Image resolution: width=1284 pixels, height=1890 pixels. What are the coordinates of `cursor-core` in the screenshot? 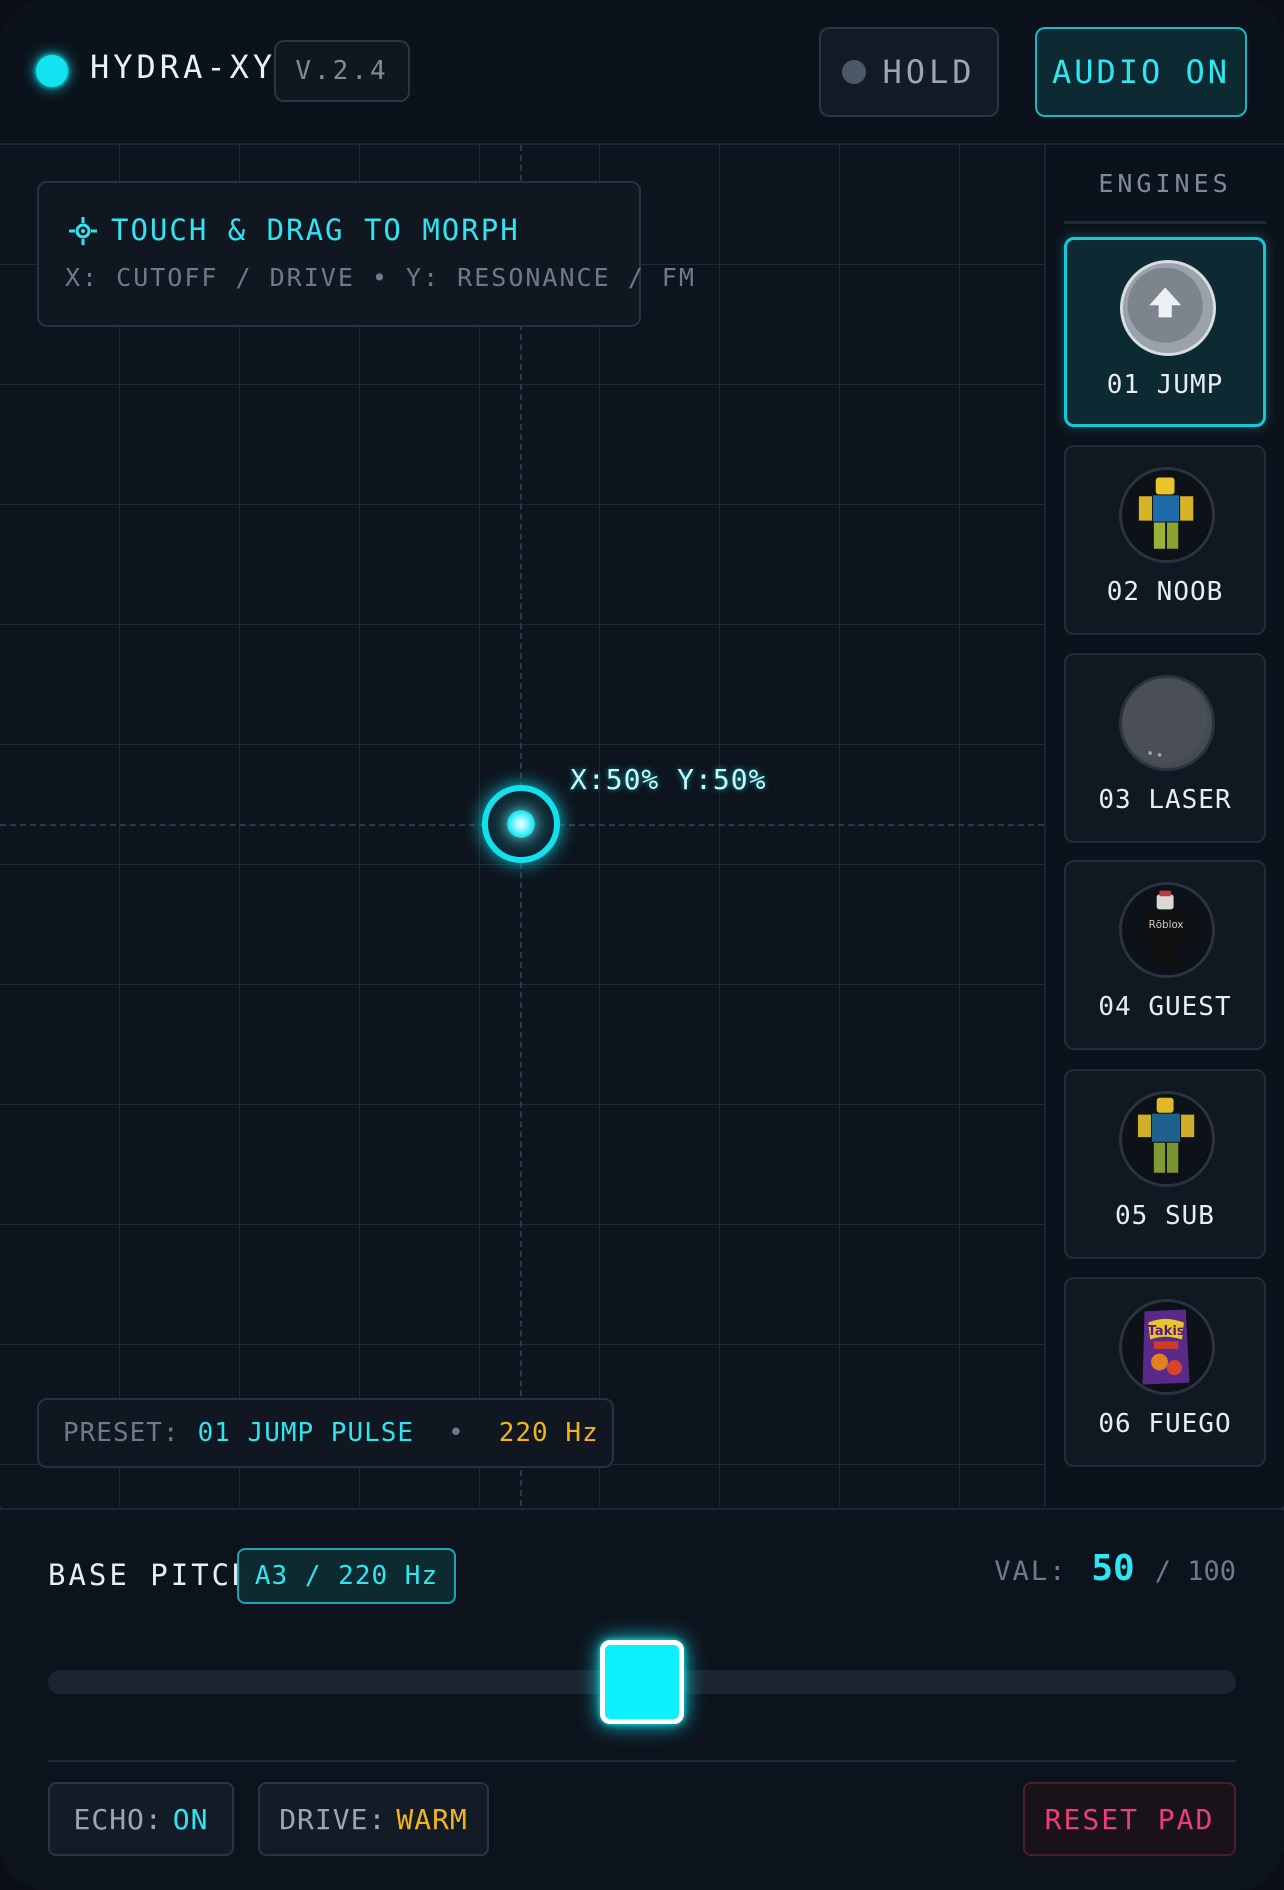 It's located at (521, 824).